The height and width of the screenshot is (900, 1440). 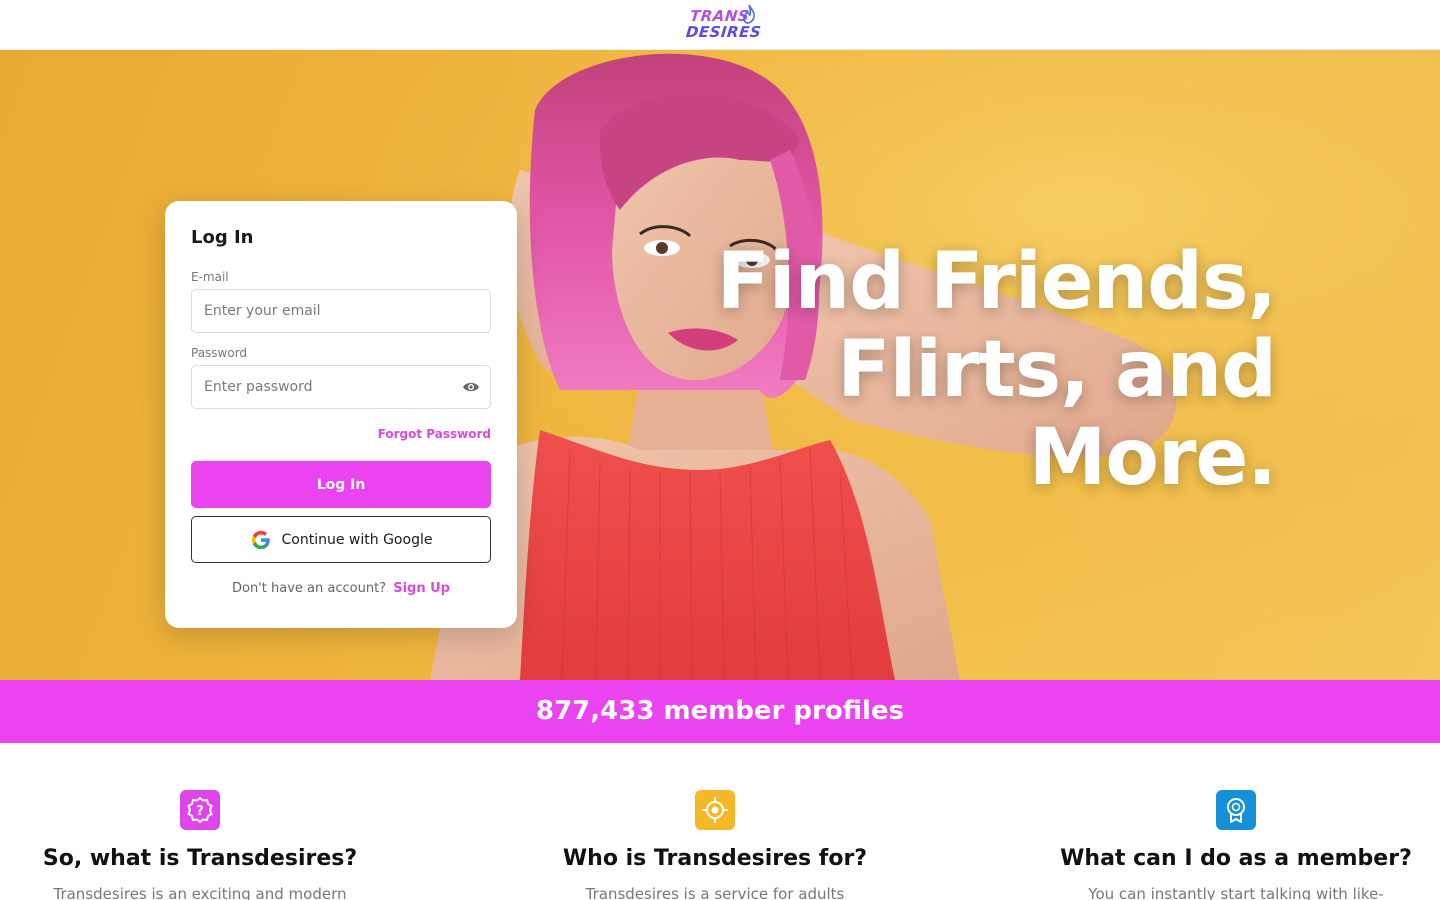 I want to click on feature-text-what-is: Transdesires is an exciting and modern, so click(x=200, y=892).